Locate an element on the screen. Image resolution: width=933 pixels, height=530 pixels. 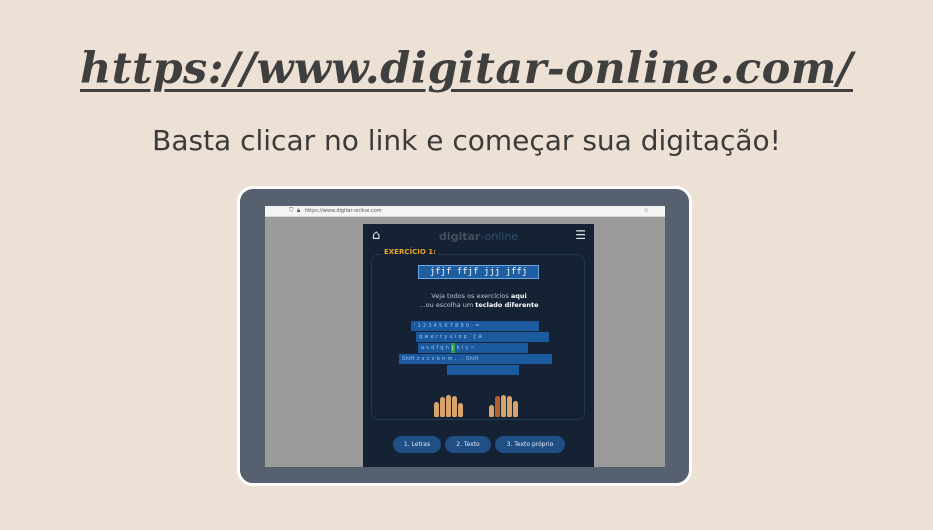
hands-illustration is located at coordinates (479, 405).